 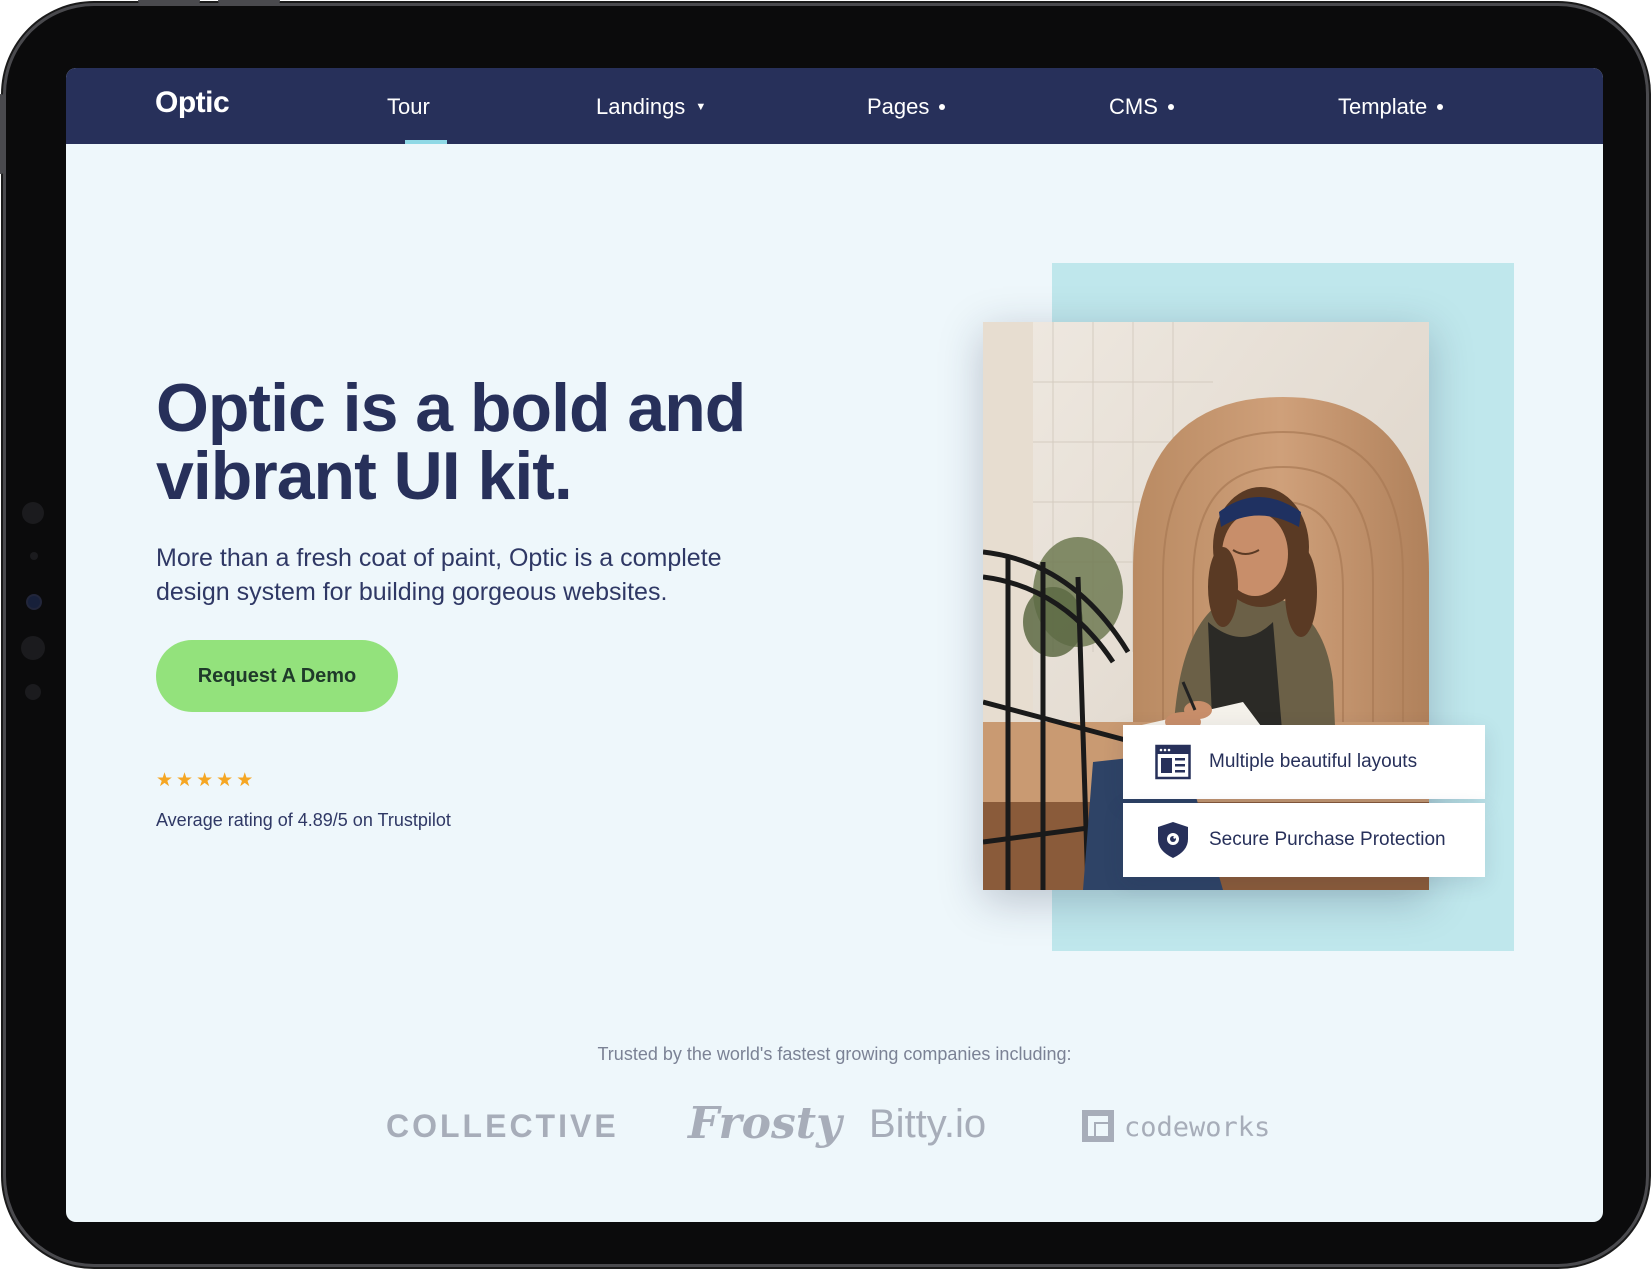 I want to click on nav-item-pages: Pages, so click(x=906, y=107).